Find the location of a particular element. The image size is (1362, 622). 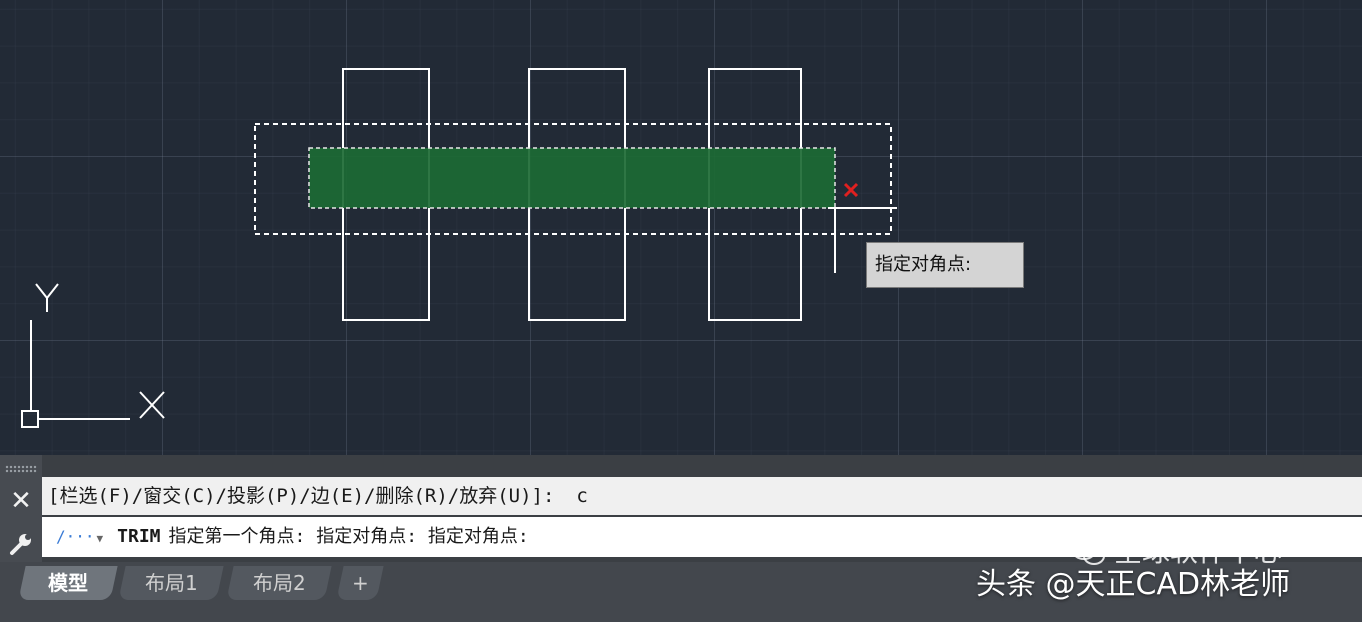

command-history-line: [栏选(F)/窗交(C)/投影(P)/边(E)/删除(R)/放弃(U)]: c is located at coordinates (702, 496).